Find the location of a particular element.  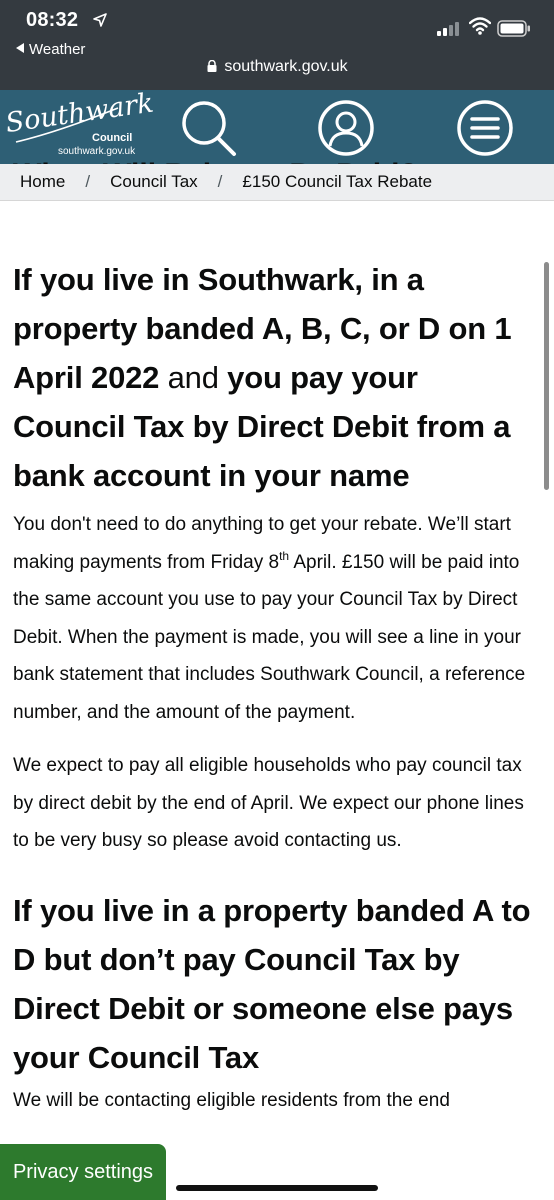

breadcrumb-current-page: £150 Council Tax Rebate is located at coordinates (337, 182).